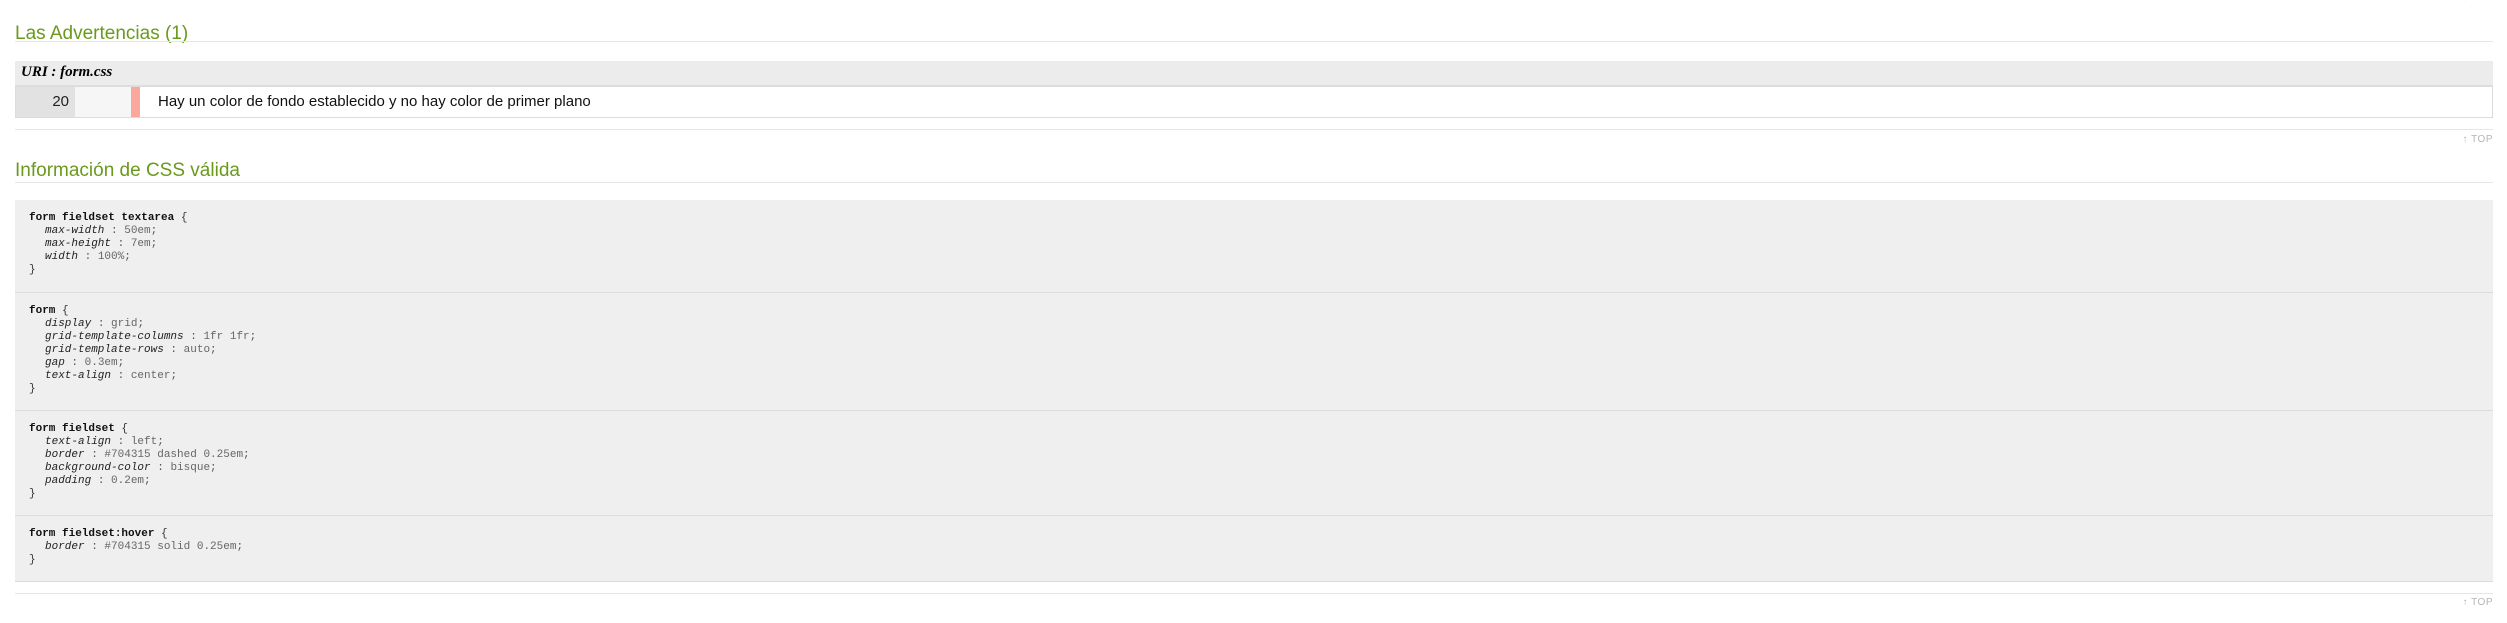  I want to click on valid-css-heading: Información de CSS válida, so click(127, 170).